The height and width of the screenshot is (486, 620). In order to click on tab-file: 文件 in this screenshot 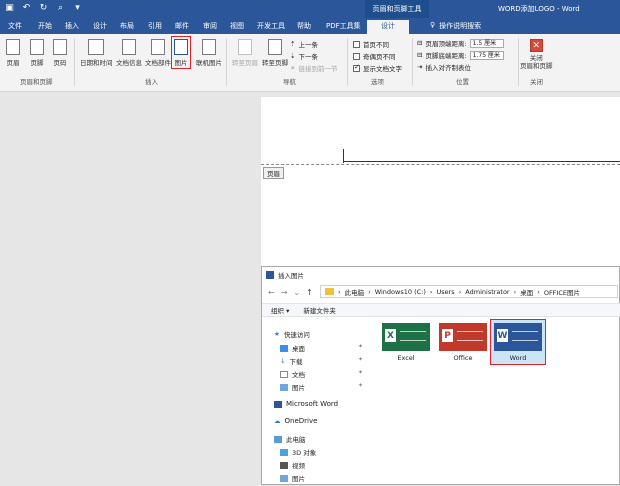, I will do `click(15, 26)`.